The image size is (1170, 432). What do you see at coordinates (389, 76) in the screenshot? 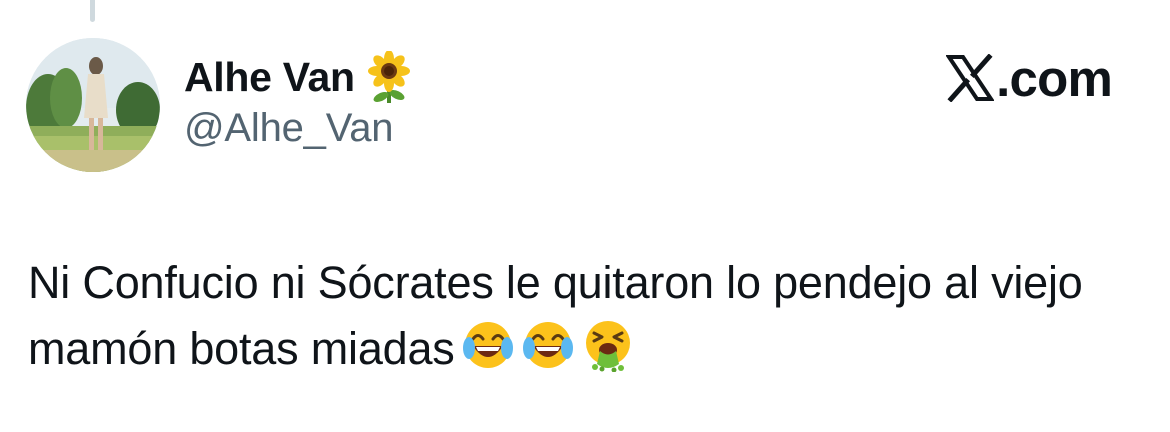
I see `sunflower-icon` at bounding box center [389, 76].